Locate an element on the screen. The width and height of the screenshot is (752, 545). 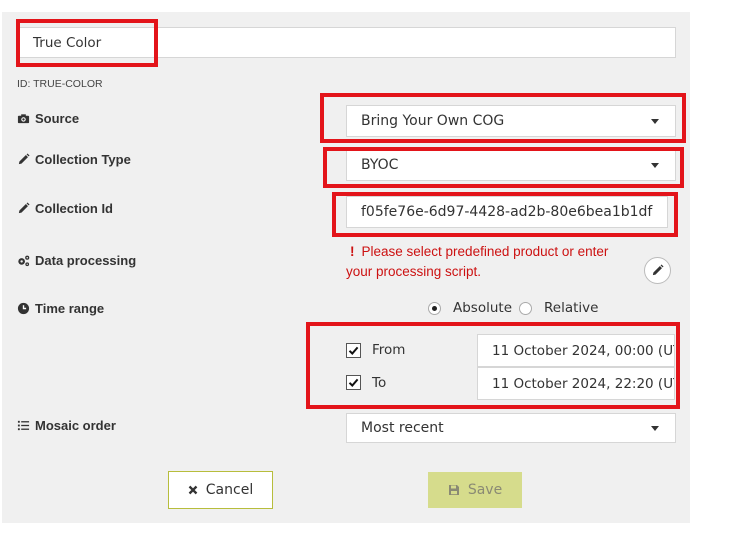
error-mark-icon: ! is located at coordinates (352, 251).